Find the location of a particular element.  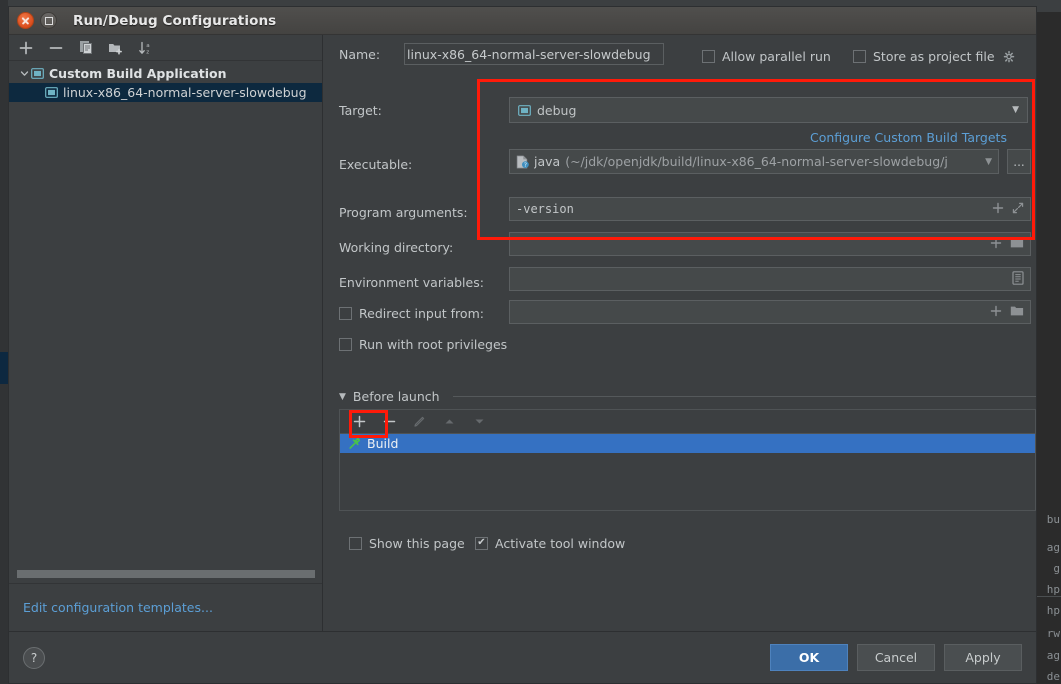

run-with-root-privileges-checkbox: Run with root privileges is located at coordinates (423, 344).